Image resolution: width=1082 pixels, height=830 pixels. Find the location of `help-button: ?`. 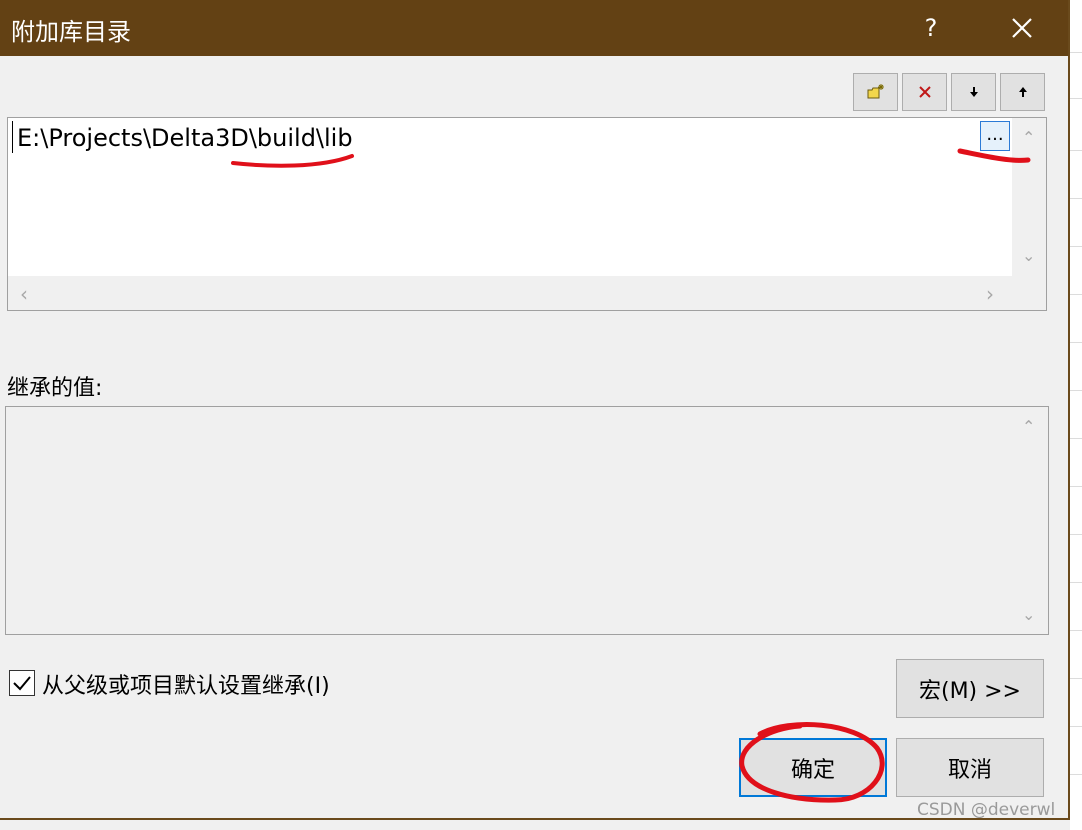

help-button: ? is located at coordinates (931, 28).